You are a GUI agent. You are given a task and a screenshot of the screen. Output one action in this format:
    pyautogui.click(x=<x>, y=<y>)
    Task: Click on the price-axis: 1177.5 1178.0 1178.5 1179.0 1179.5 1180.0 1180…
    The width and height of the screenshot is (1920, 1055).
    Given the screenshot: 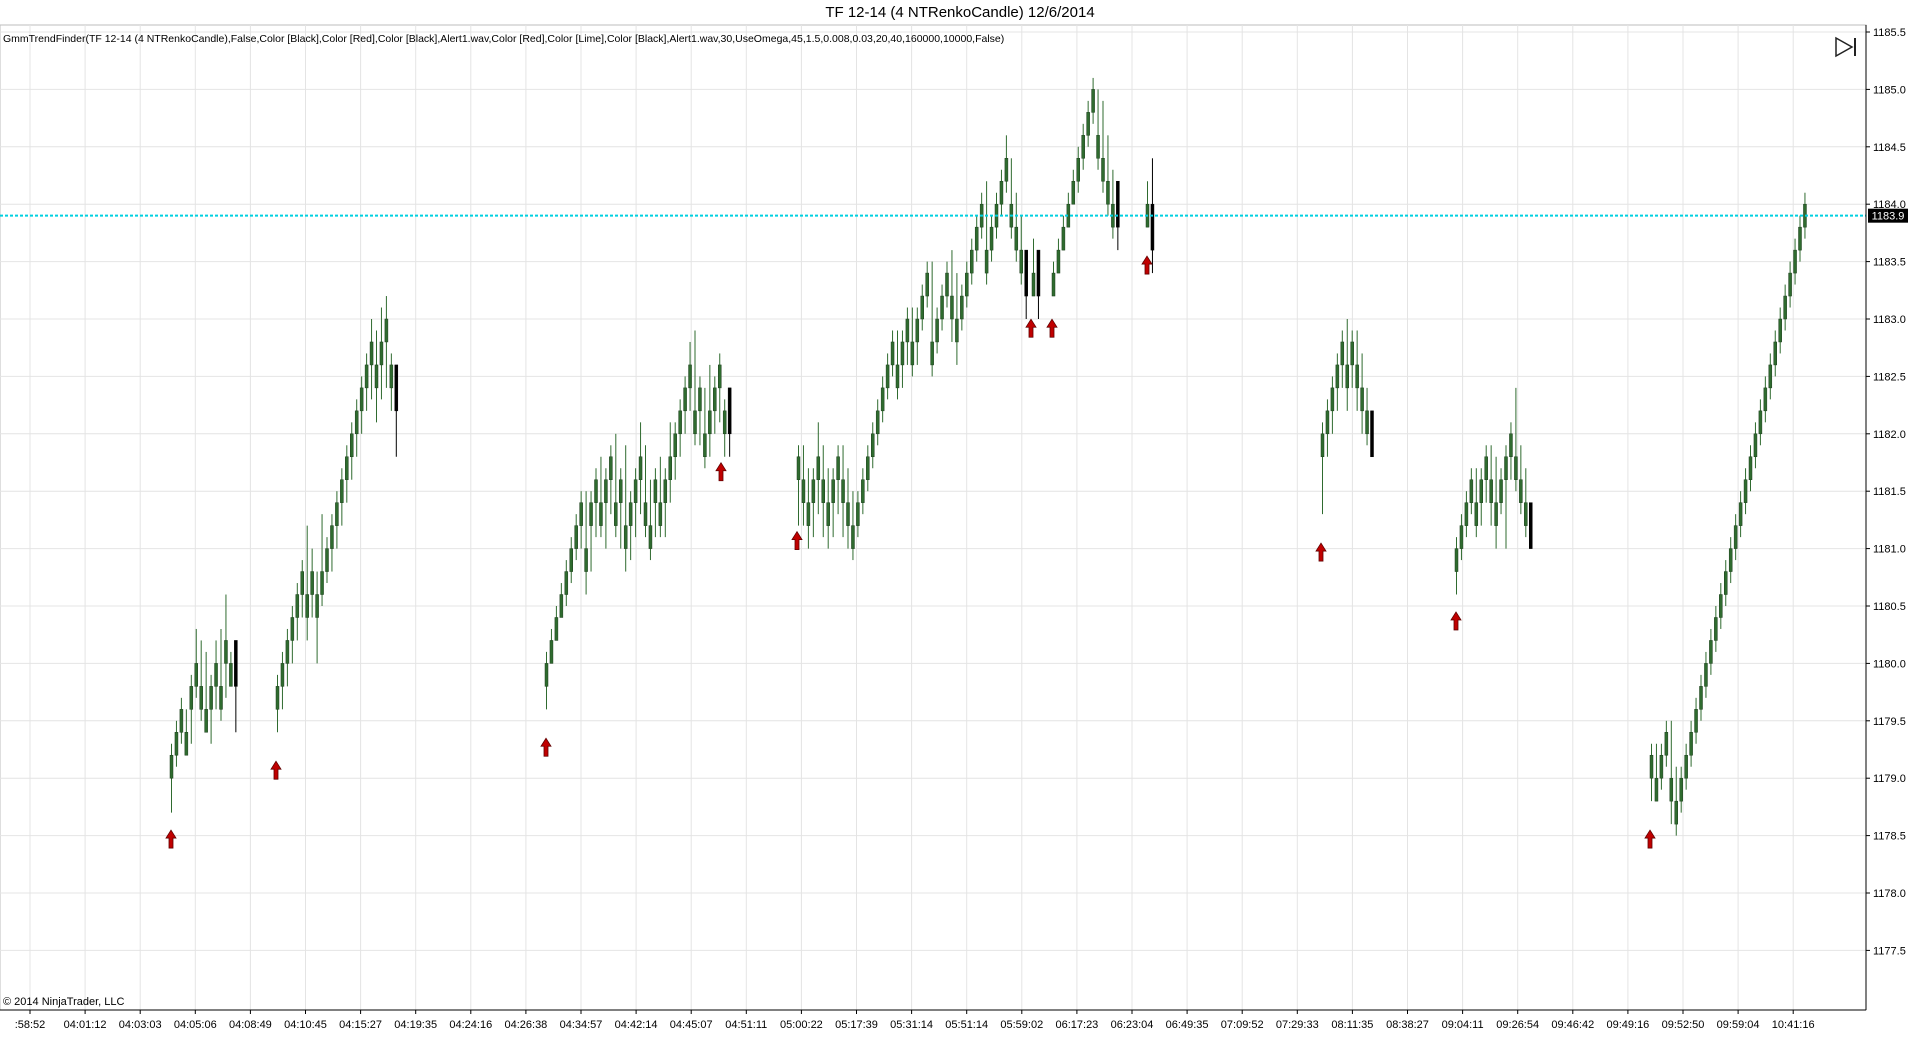 What is the action you would take?
    pyautogui.click(x=1885, y=517)
    